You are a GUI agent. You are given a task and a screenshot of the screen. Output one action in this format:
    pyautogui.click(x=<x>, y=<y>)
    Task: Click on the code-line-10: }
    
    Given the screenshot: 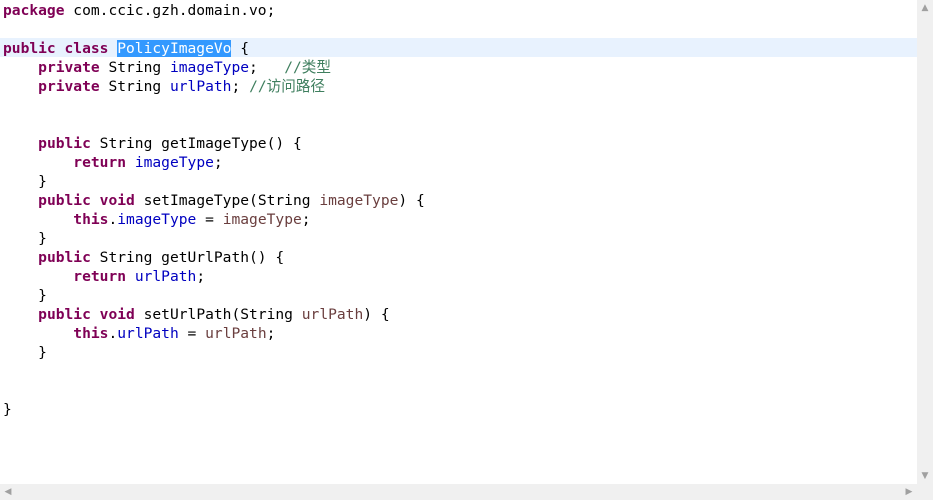 What is the action you would take?
    pyautogui.click(x=25, y=181)
    